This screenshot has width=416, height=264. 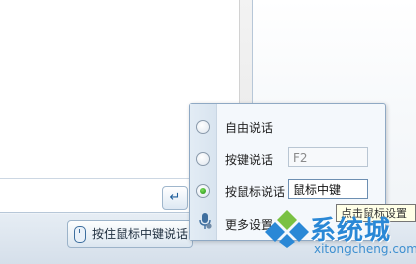 I want to click on option-mouse-talk-label: 按鼠标说话, so click(x=255, y=192).